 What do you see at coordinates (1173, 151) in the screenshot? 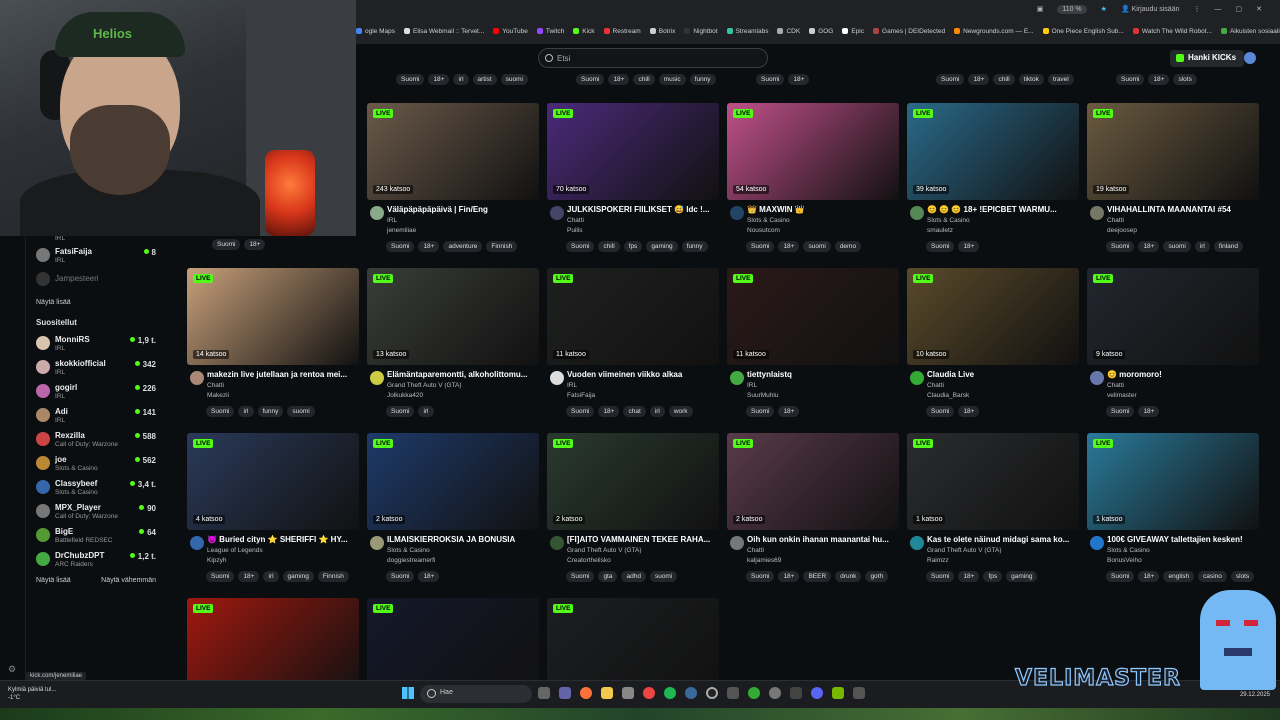
I see `stream-thumbnail: LIVE 19 katsoo` at bounding box center [1173, 151].